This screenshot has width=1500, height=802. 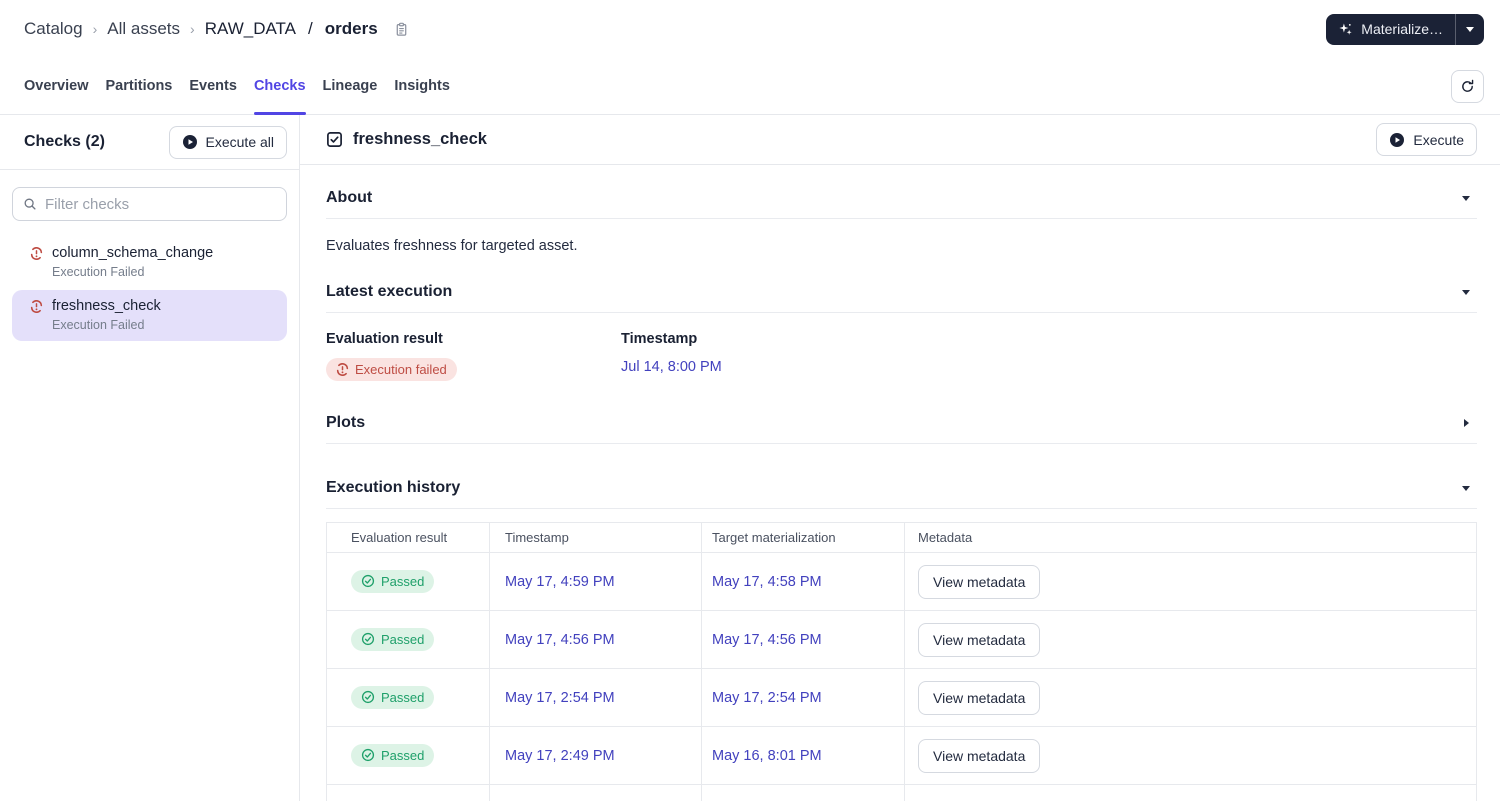 I want to click on play-circle-icon, so click(x=189, y=142).